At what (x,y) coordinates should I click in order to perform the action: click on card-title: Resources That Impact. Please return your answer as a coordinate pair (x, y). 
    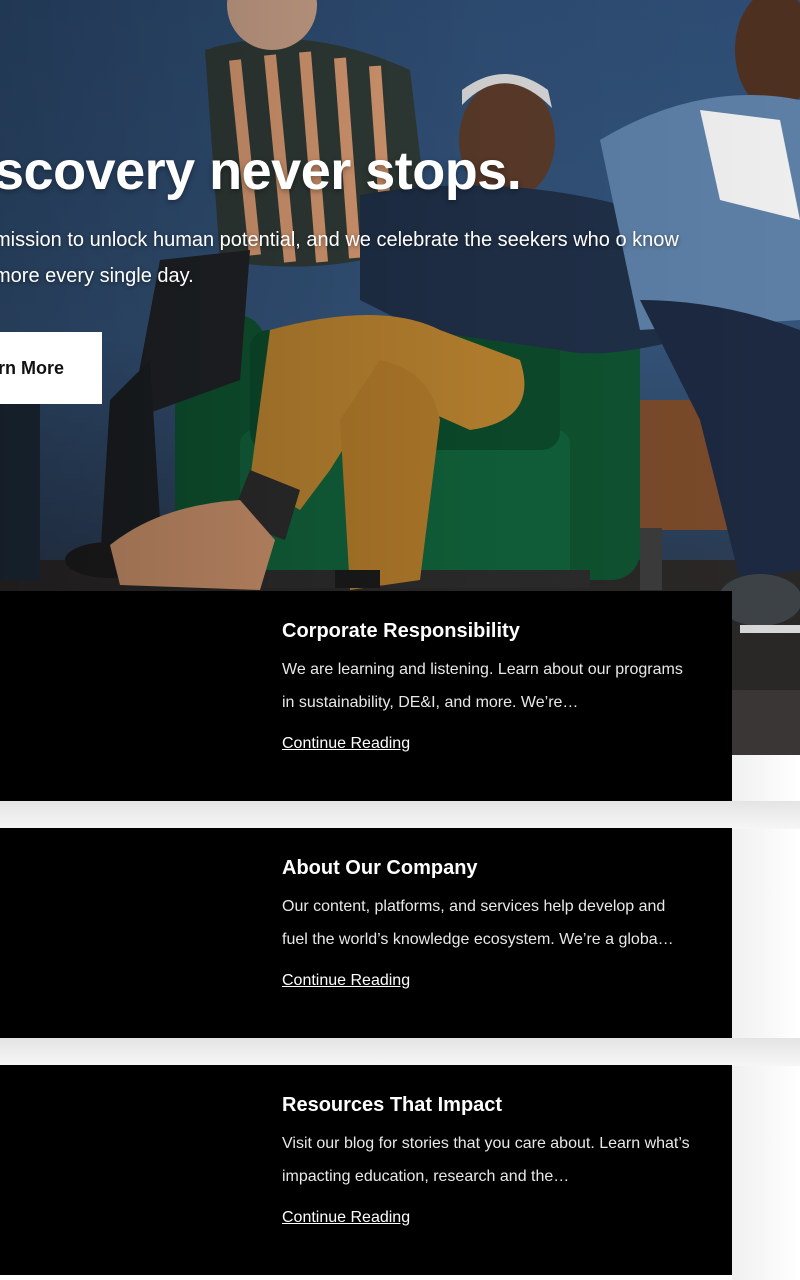
    Looking at the image, I should click on (392, 1105).